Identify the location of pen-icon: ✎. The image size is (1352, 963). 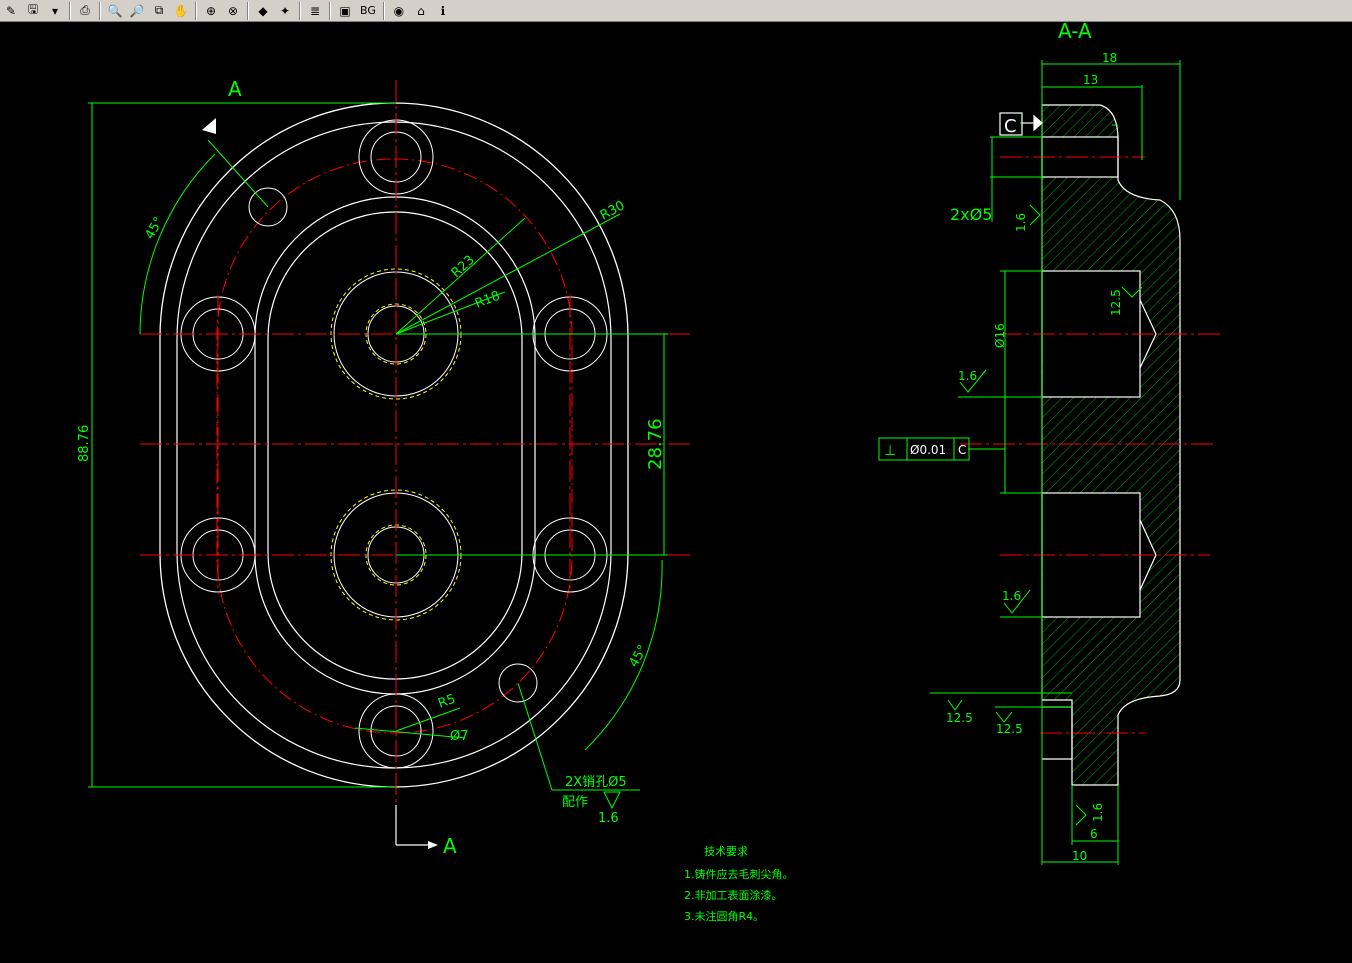
(11, 11).